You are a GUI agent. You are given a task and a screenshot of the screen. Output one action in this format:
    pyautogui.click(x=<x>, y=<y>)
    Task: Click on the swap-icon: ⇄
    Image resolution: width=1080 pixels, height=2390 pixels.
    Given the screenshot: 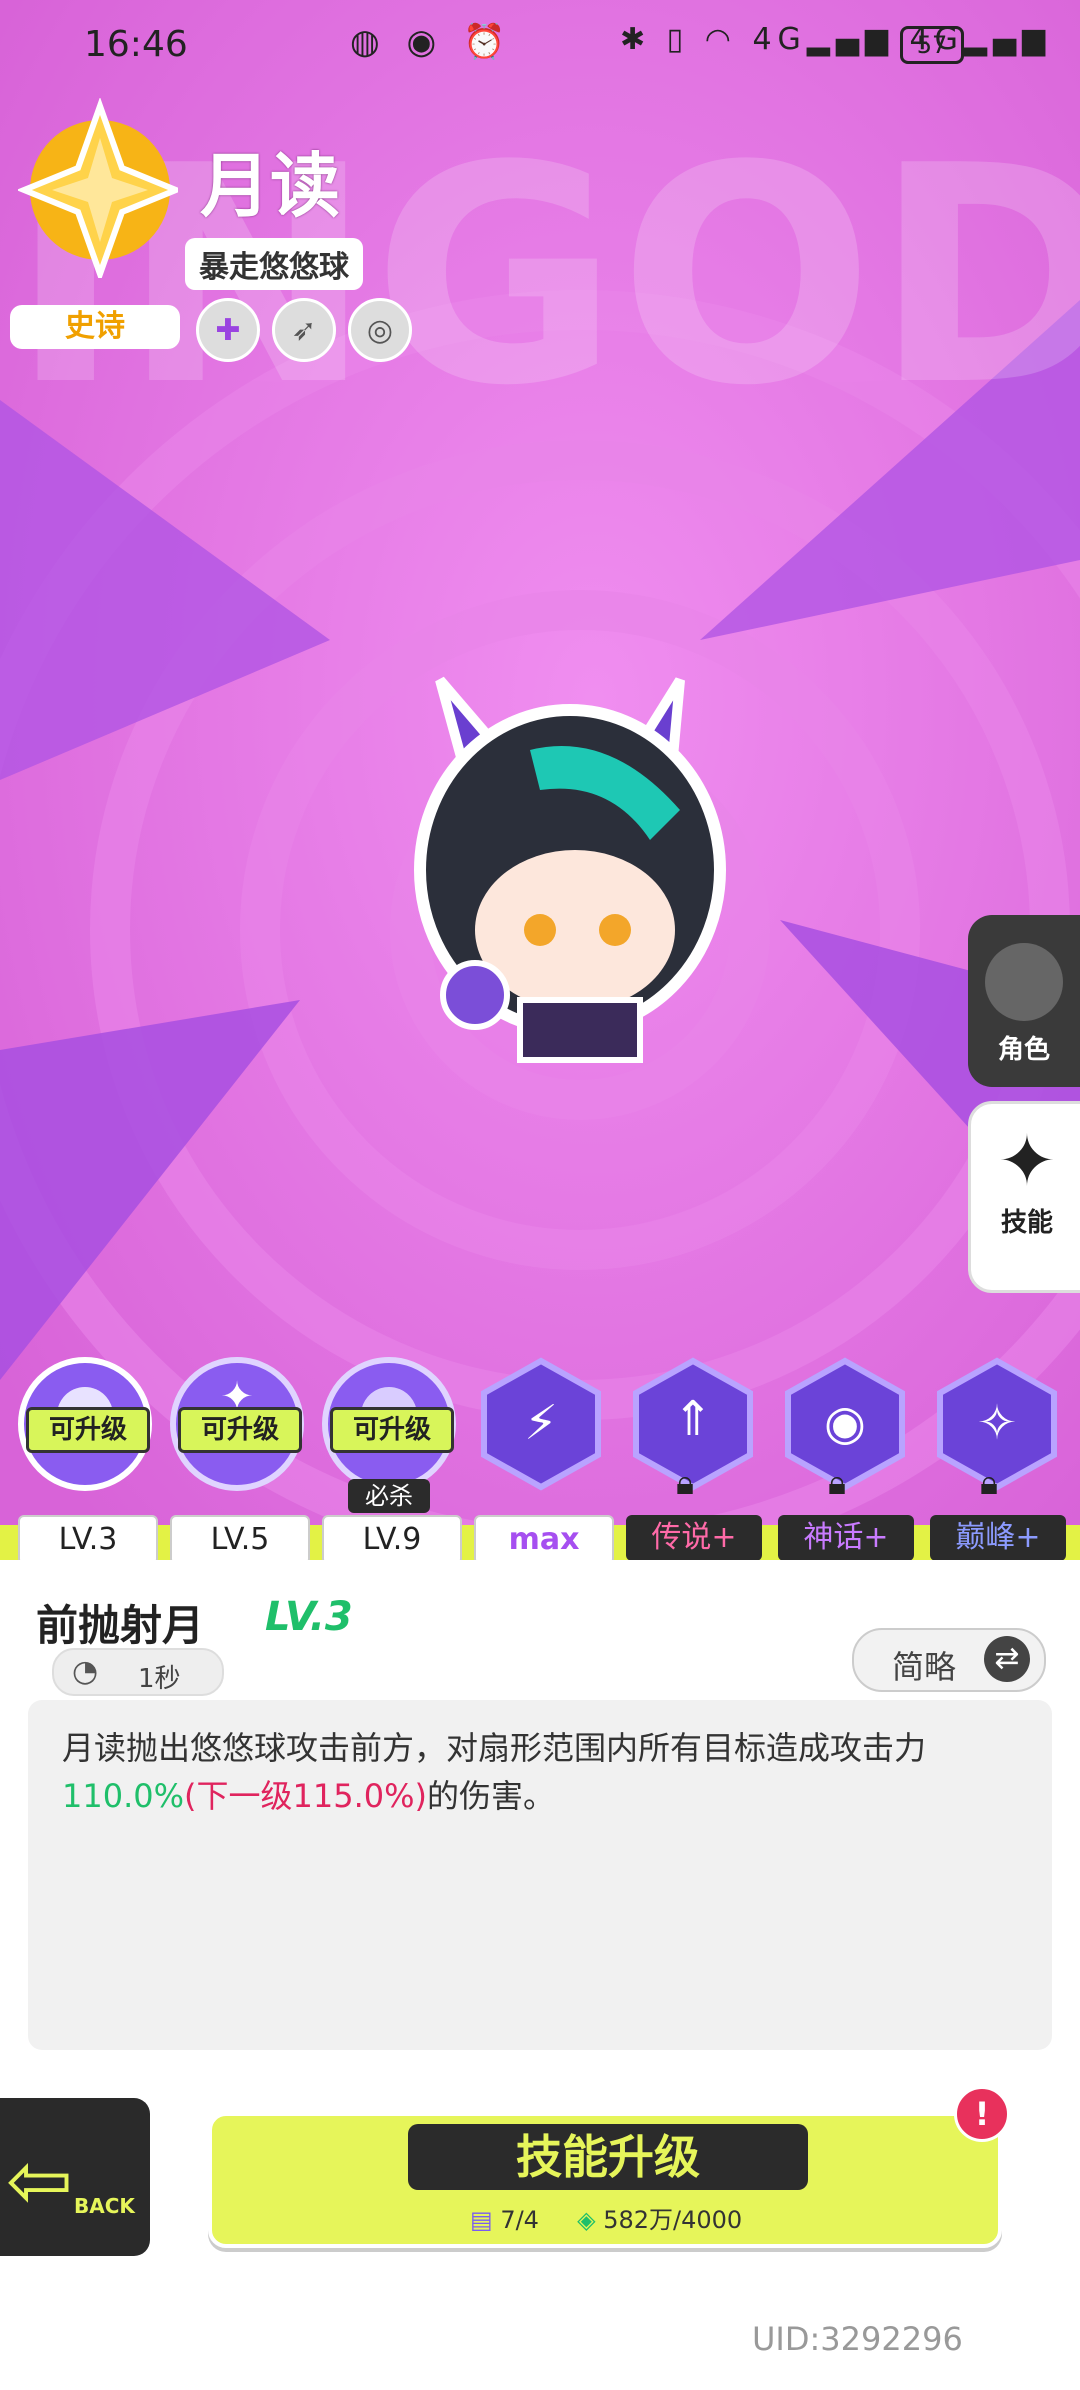 What is the action you would take?
    pyautogui.click(x=1007, y=1659)
    